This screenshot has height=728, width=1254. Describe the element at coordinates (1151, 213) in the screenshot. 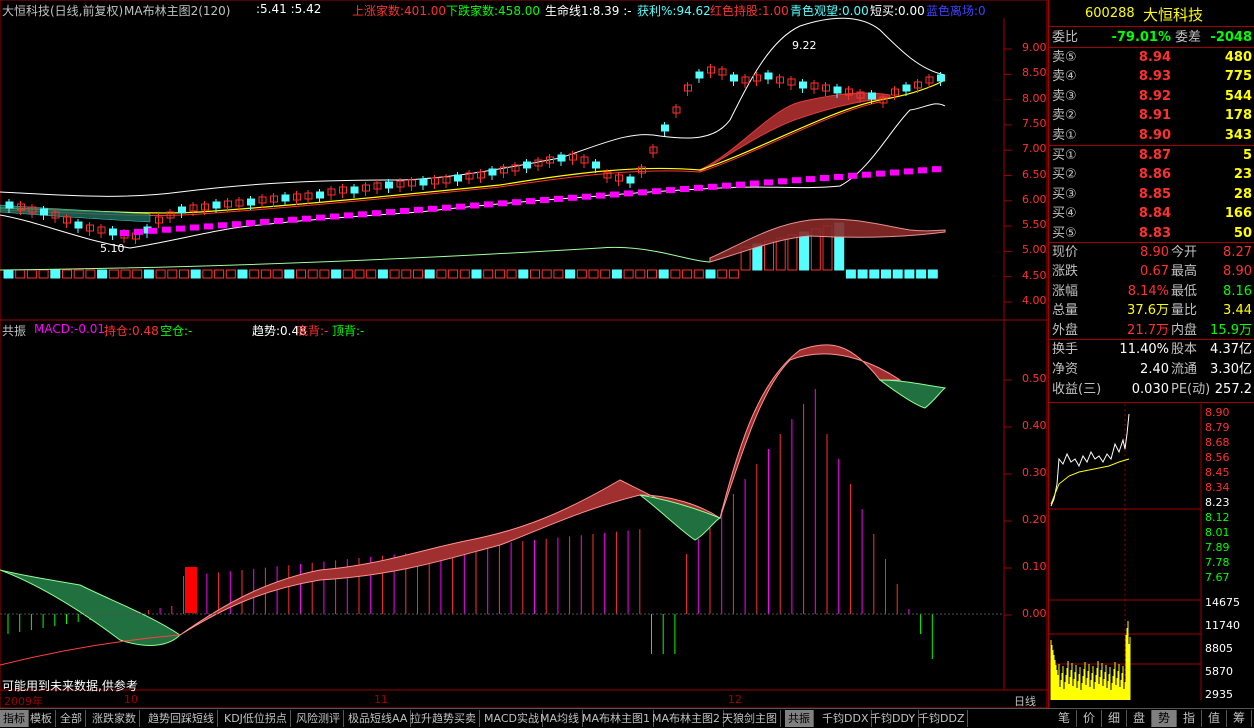

I see `buy-row: 买④ 8.84 166` at that location.